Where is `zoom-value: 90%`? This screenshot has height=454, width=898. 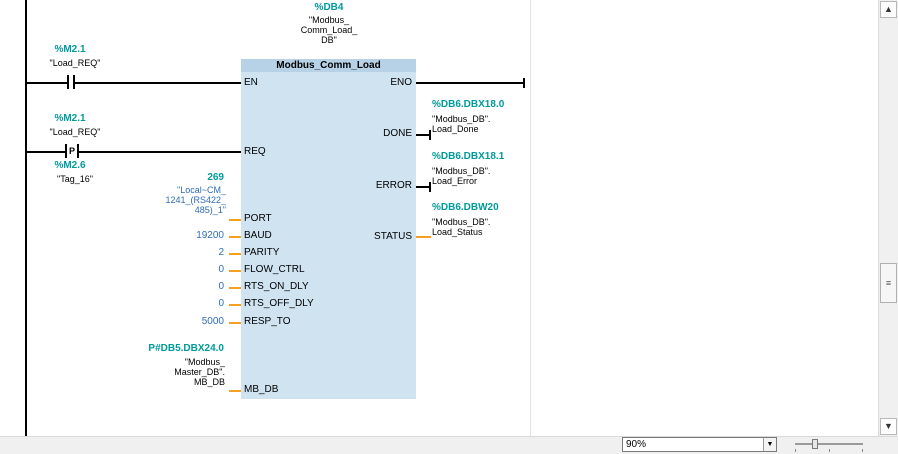 zoom-value: 90% is located at coordinates (636, 444).